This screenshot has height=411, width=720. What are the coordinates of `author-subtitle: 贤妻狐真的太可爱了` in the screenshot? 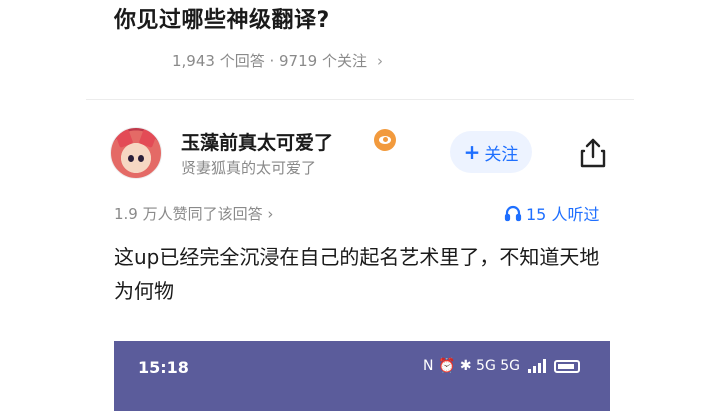 It's located at (249, 168).